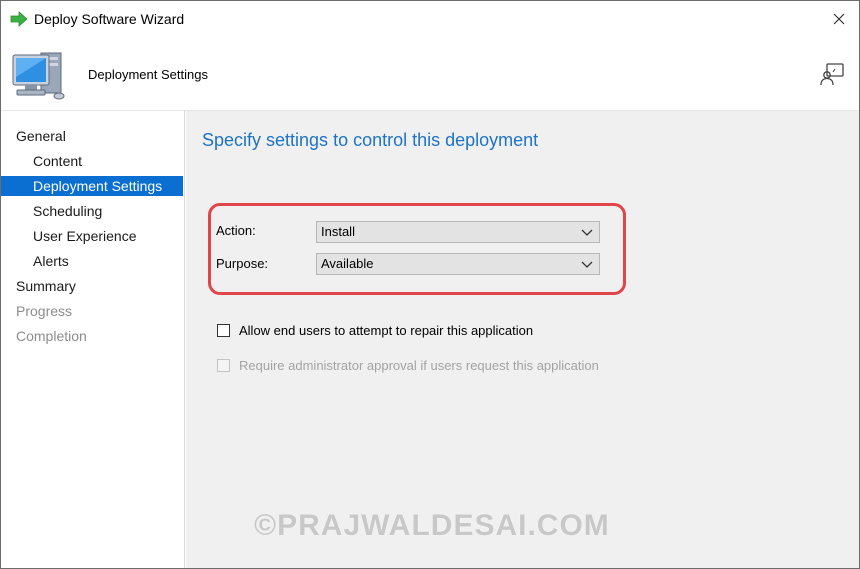 This screenshot has width=860, height=569. I want to click on window-title: Deploy Software Wizard, so click(109, 19).